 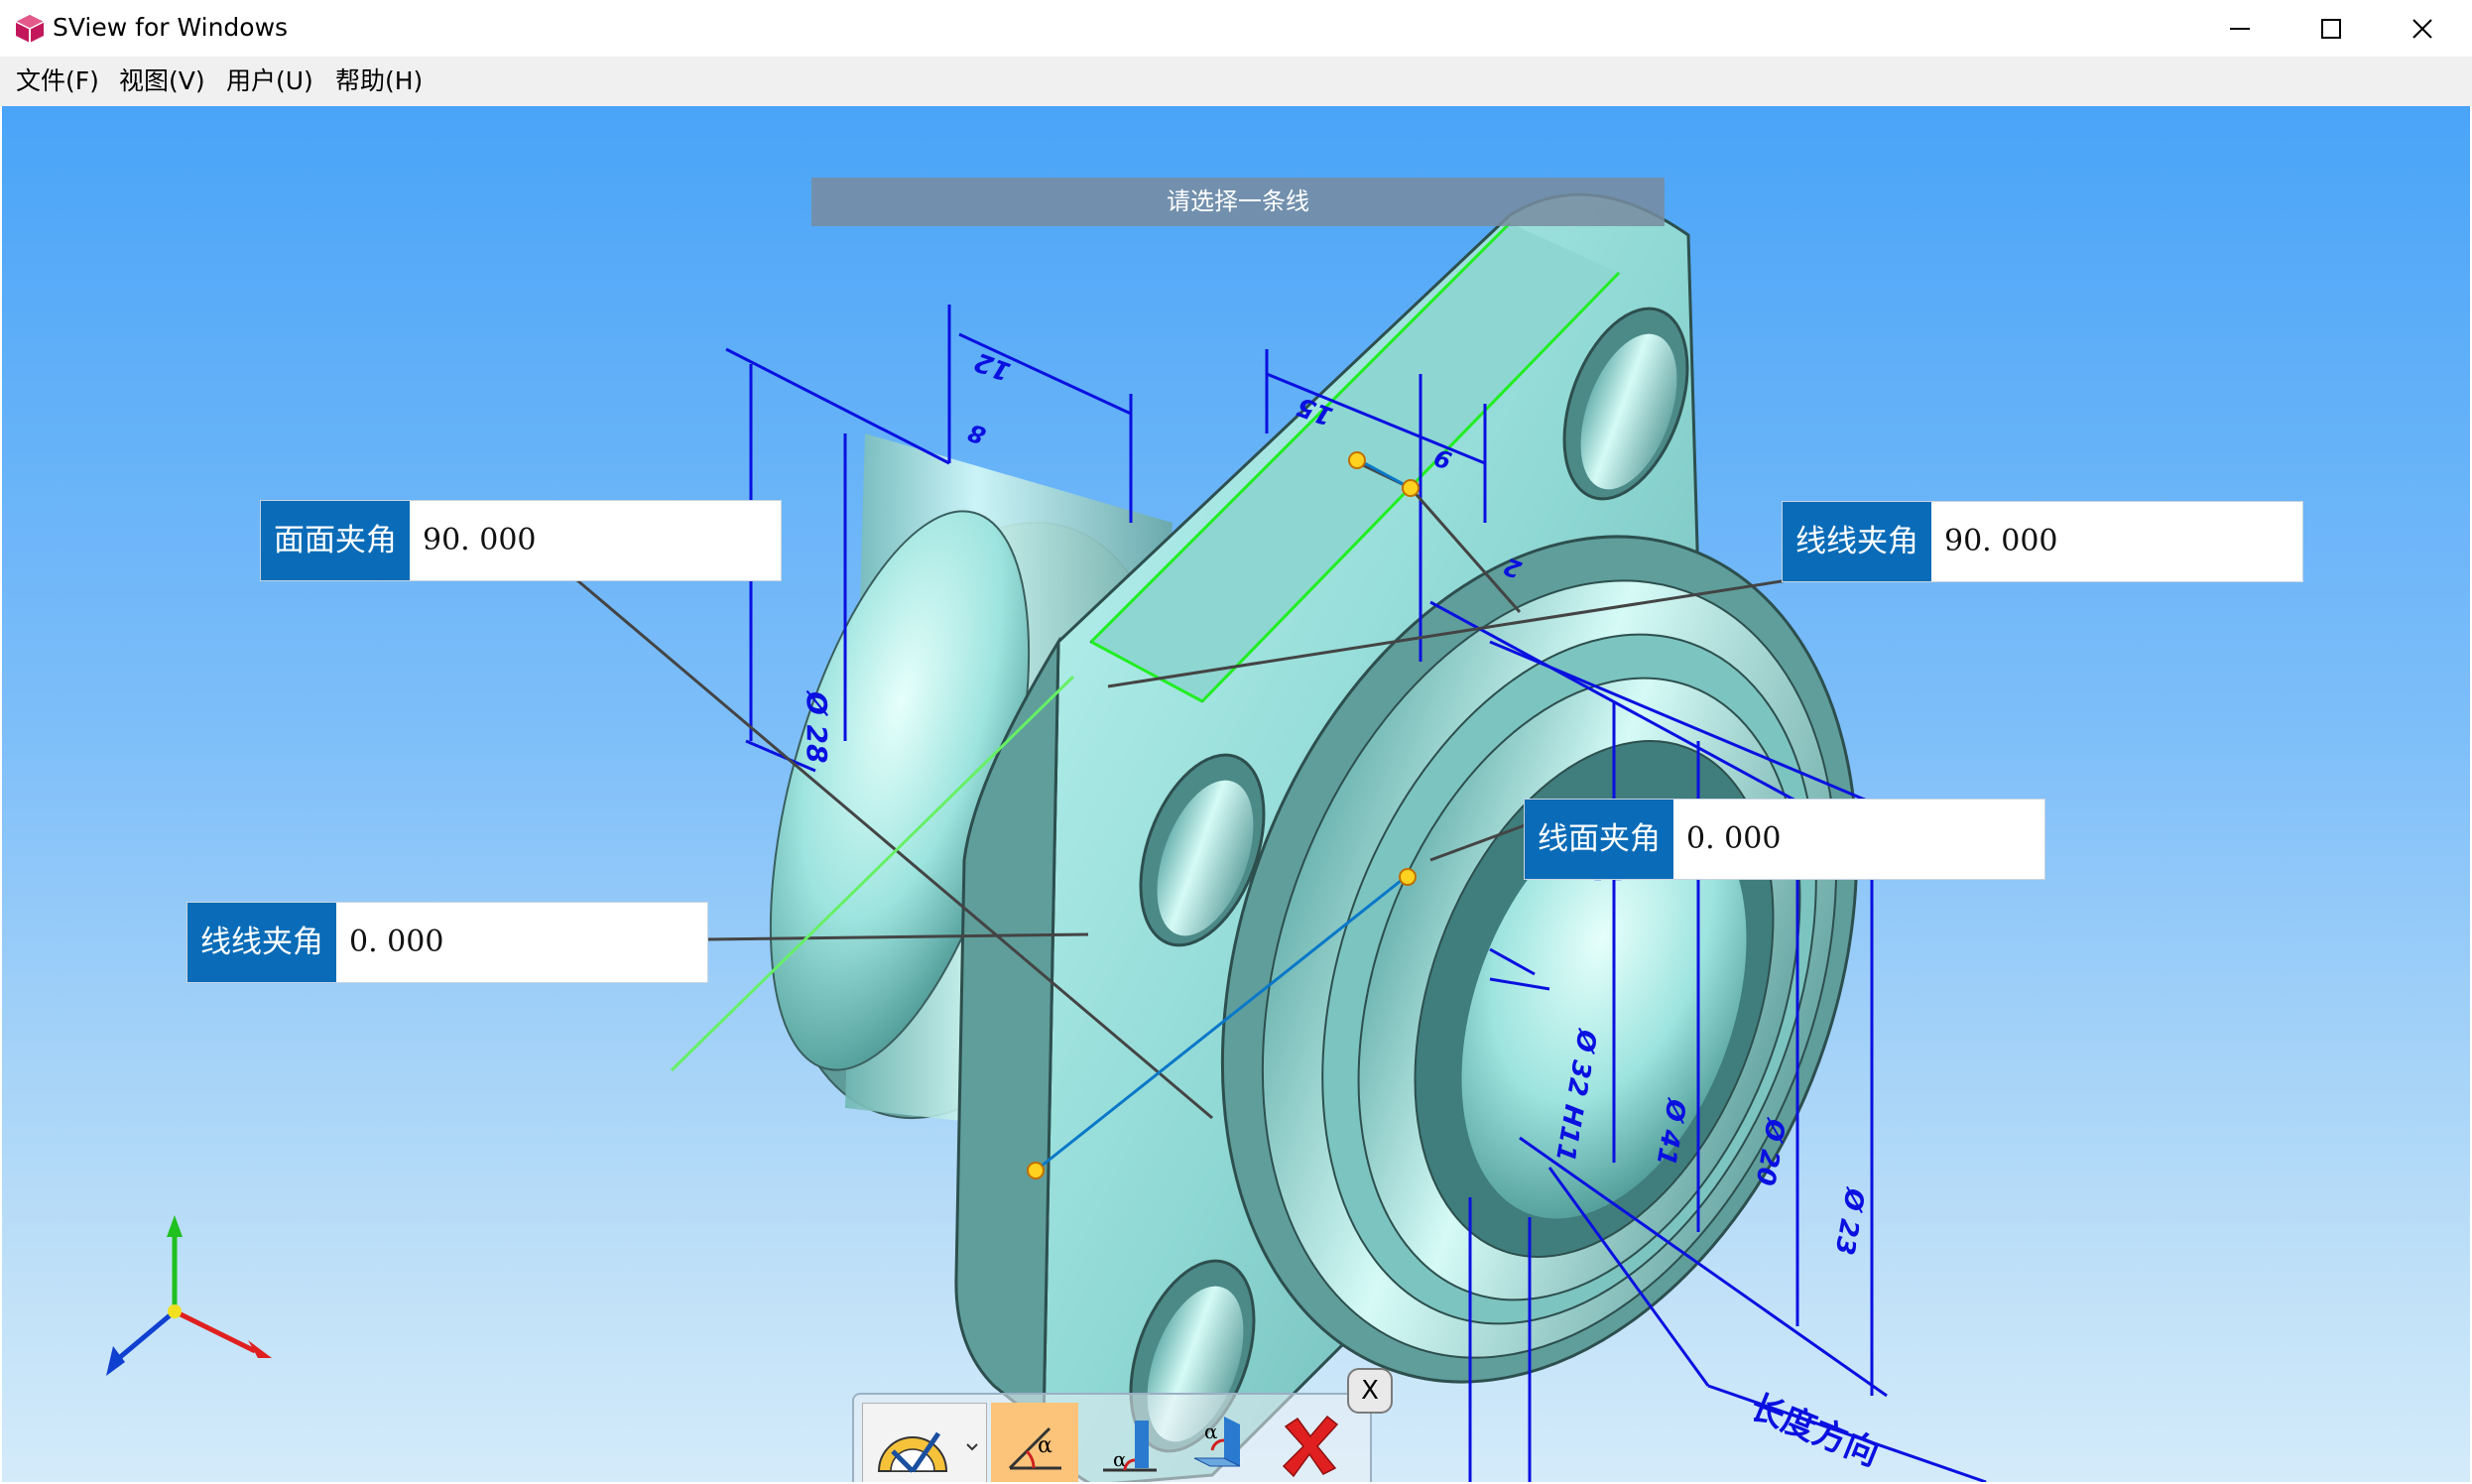 What do you see at coordinates (1236, 81) in the screenshot?
I see `menu-bar: 文件(F) 视图(V) 用户(U) 帮助(H)` at bounding box center [1236, 81].